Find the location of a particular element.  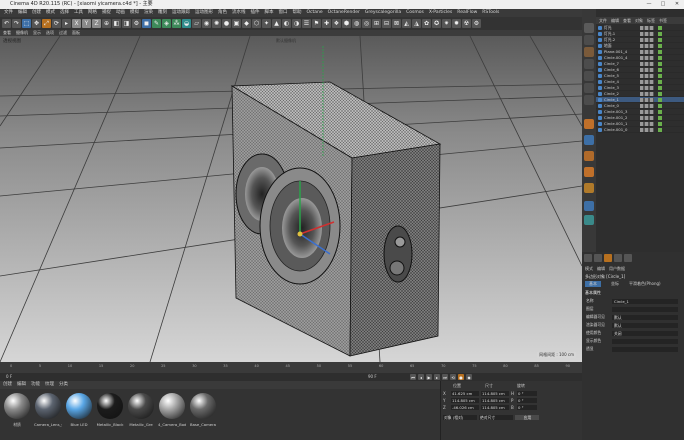

attr-tab-edit: 编辑 is located at coordinates (601, 269).